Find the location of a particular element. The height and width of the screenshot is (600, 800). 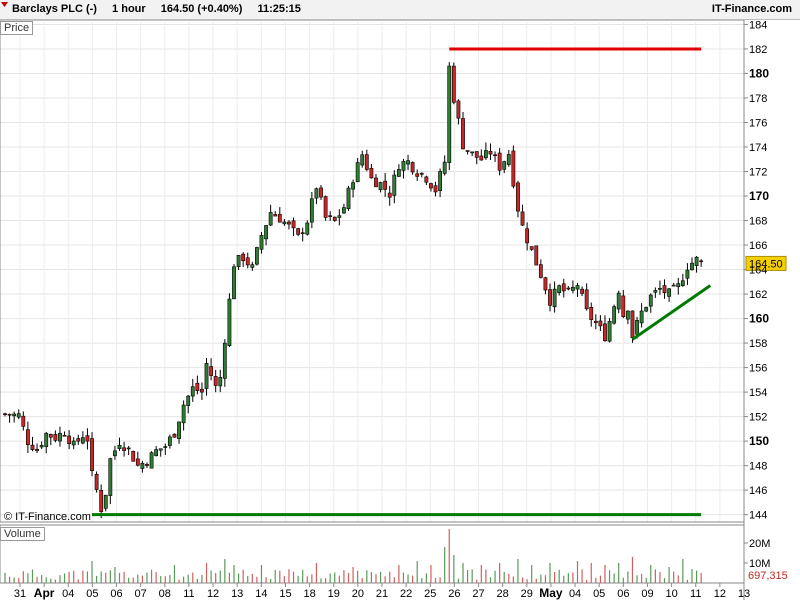

y-tick-label: 172 is located at coordinates (758, 173).